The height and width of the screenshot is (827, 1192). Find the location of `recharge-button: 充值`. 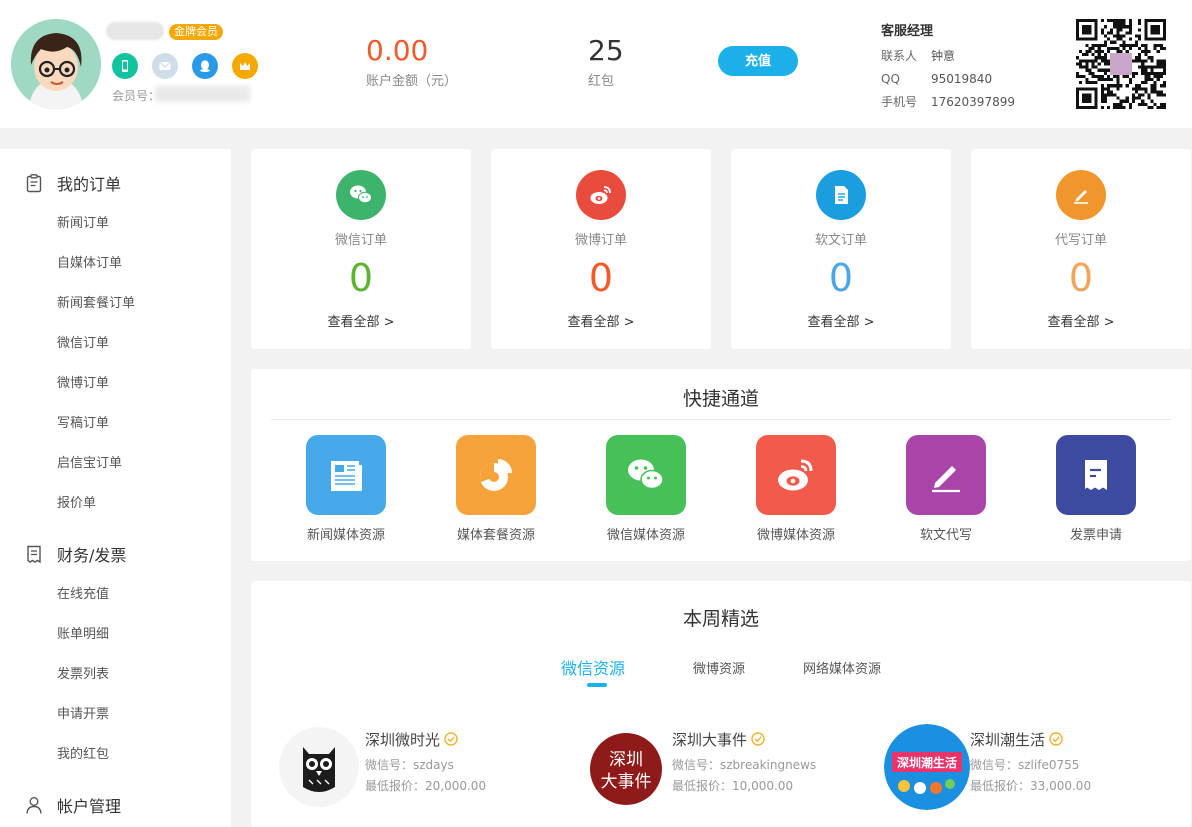

recharge-button: 充值 is located at coordinates (758, 61).